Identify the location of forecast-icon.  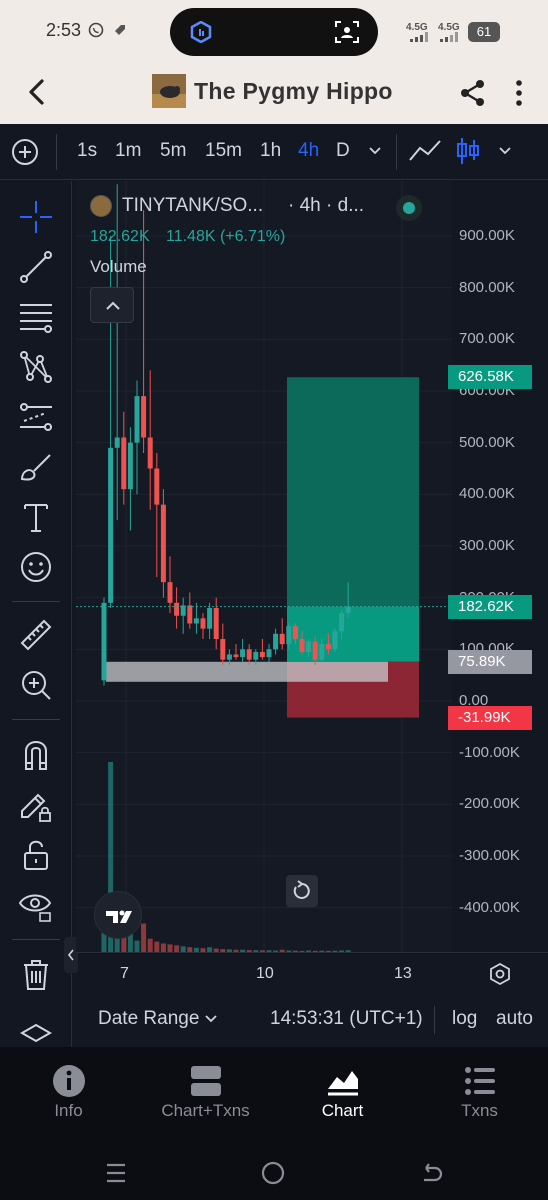
(36, 417).